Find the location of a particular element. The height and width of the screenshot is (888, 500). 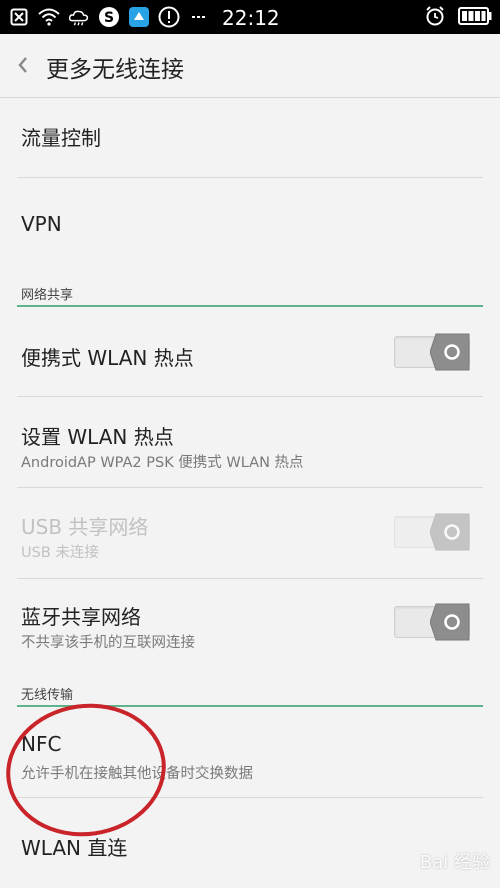

wlan-hotspot-label: 便携式 WLAN 热点 is located at coordinates (107, 358).